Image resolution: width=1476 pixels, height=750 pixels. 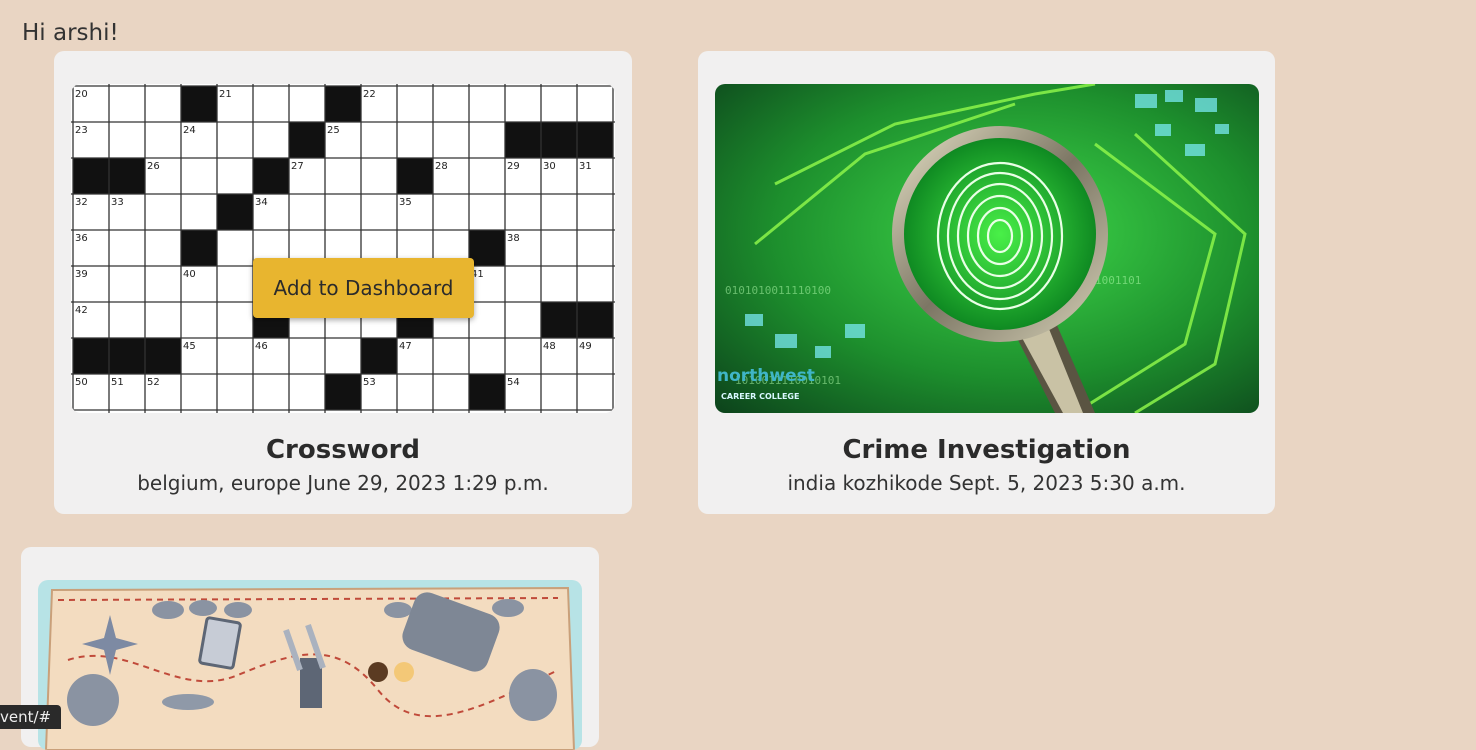 I want to click on crossword-clue-number: 51, so click(x=117, y=382).